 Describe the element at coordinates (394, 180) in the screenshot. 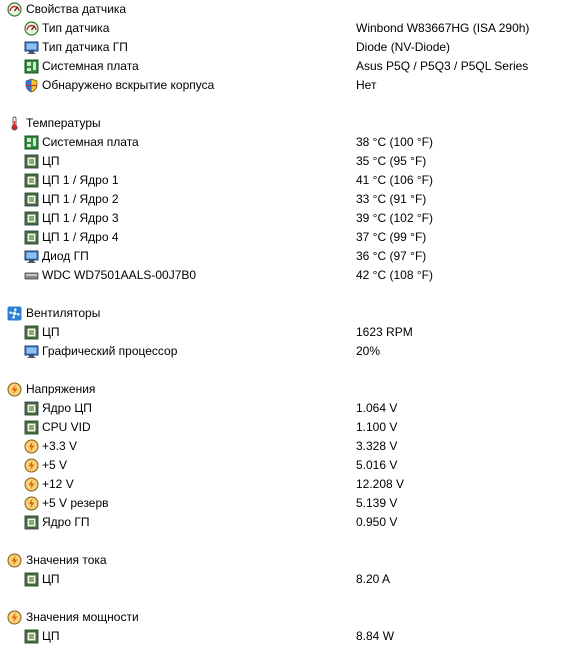

I see `sensor-value: 41 °C (106 °F)` at that location.